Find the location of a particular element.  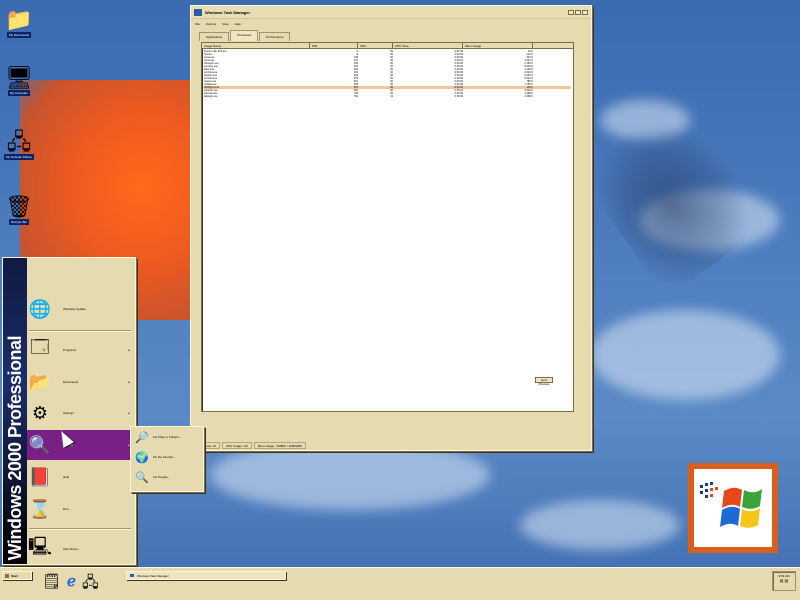

start-item-settings: ⚙ Settings ▸ is located at coordinates (80, 413).